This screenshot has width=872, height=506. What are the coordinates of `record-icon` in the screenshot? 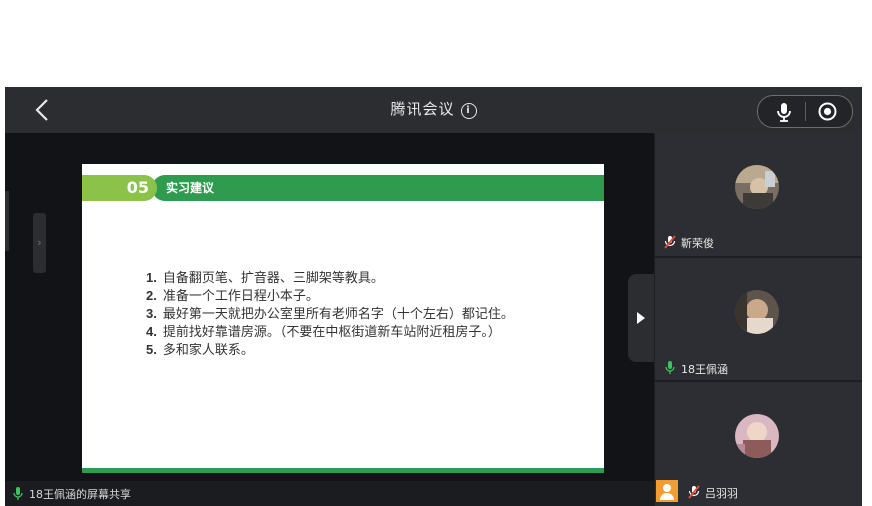 It's located at (827, 111).